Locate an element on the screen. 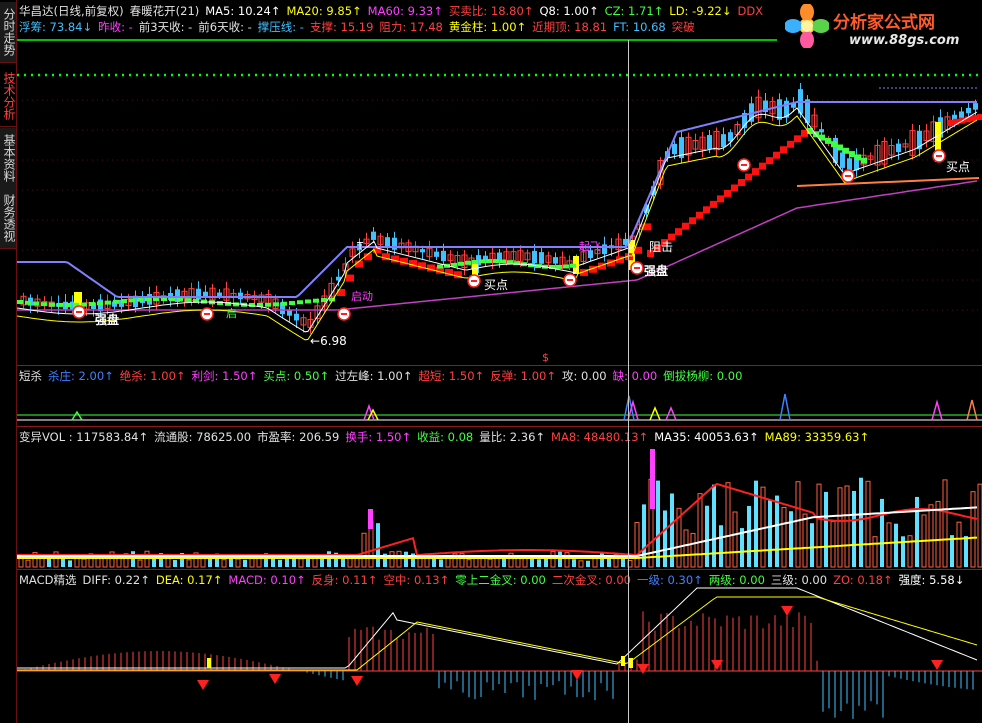 Image resolution: width=982 pixels, height=723 pixels. volume-peak-bar is located at coordinates (652, 479).